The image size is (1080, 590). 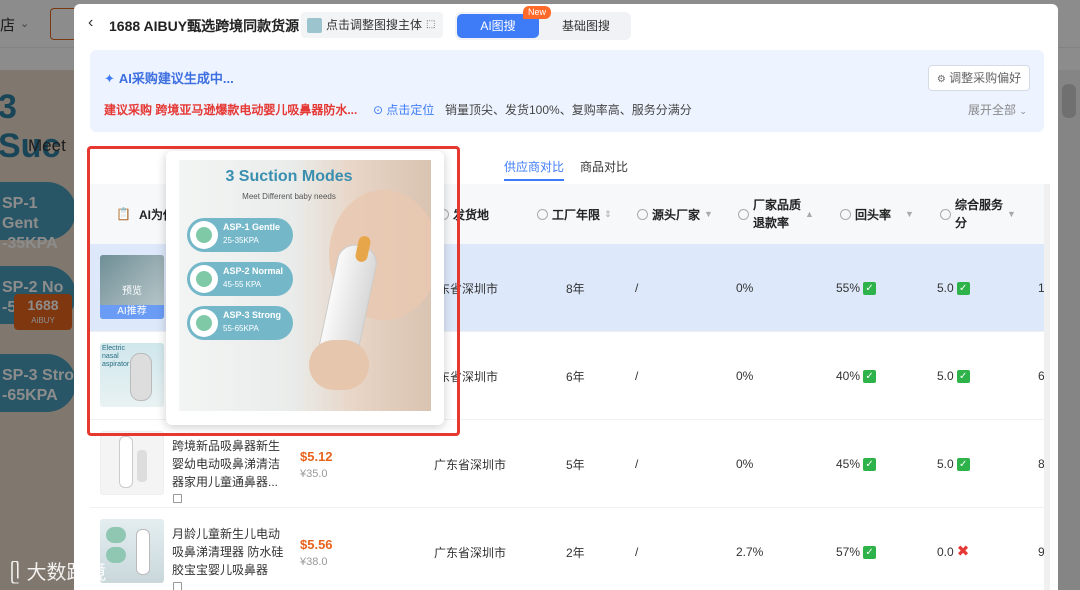 I want to click on crop-icon: ⬚, so click(x=431, y=24).